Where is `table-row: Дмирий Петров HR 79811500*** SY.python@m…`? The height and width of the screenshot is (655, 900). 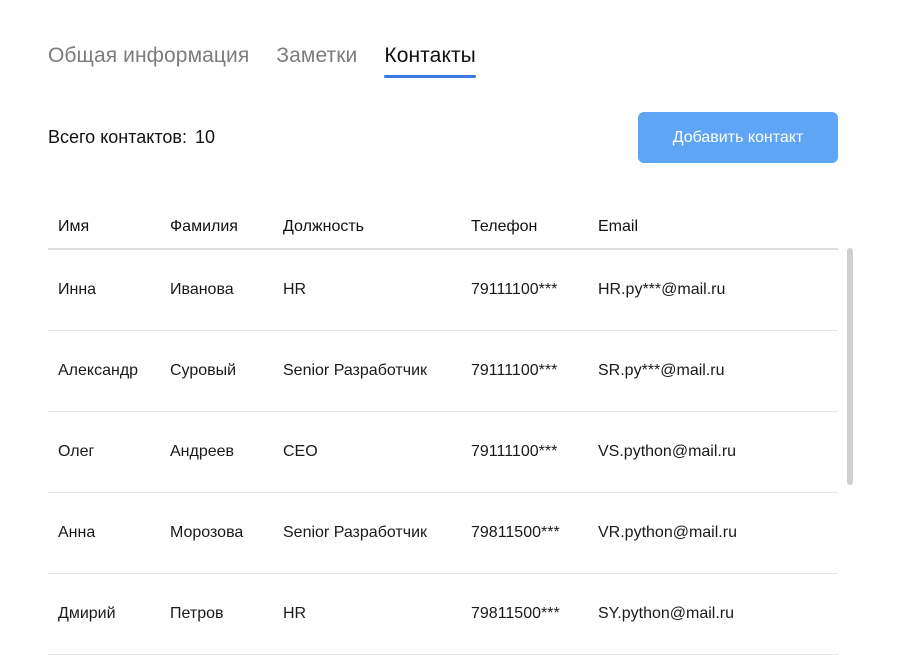 table-row: Дмирий Петров HR 79811500*** SY.python@m… is located at coordinates (443, 614).